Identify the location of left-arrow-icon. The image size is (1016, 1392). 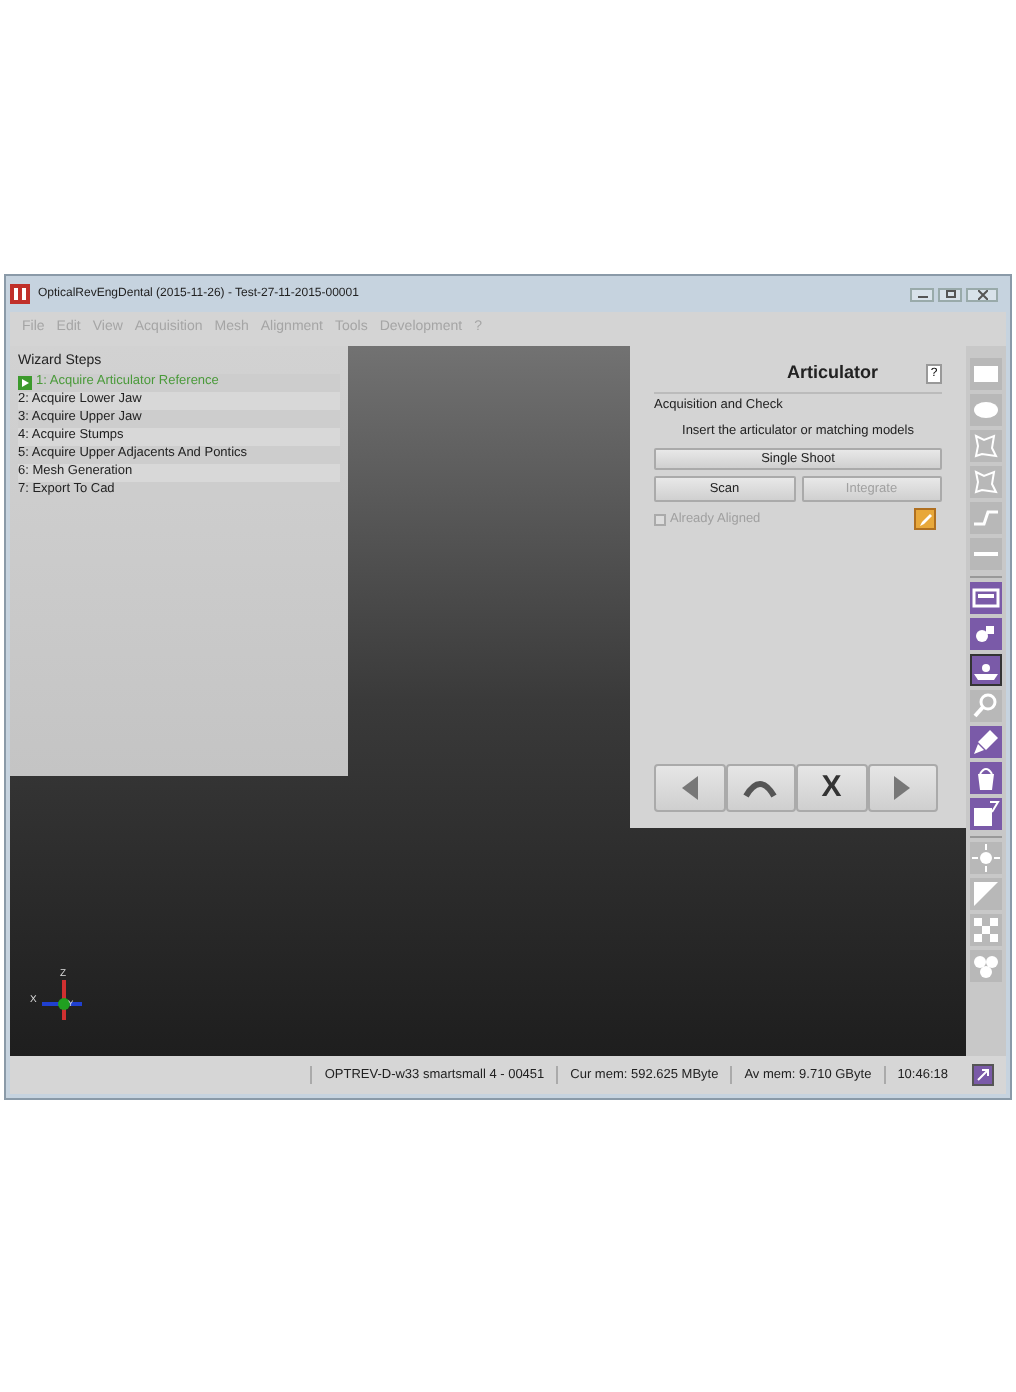
(689, 788).